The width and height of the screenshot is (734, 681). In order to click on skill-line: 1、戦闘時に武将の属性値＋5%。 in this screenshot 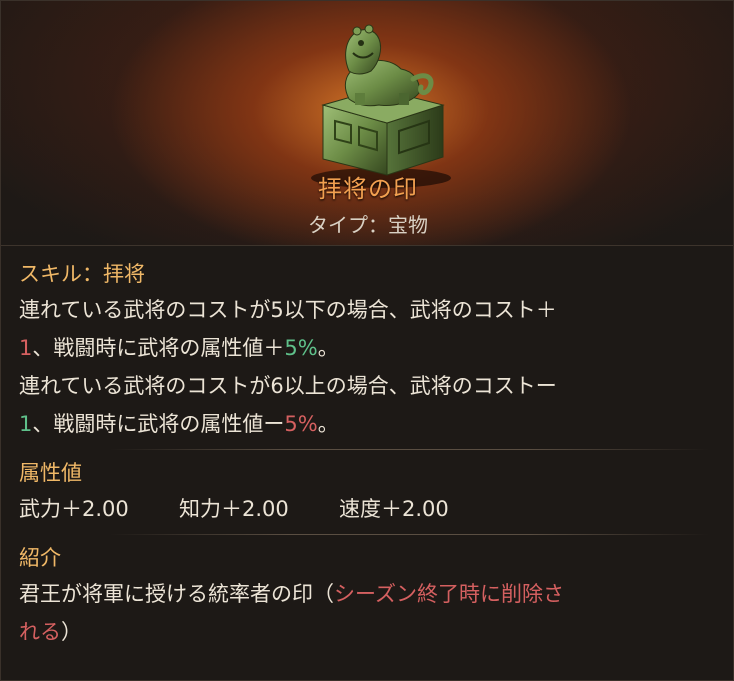, I will do `click(369, 348)`.